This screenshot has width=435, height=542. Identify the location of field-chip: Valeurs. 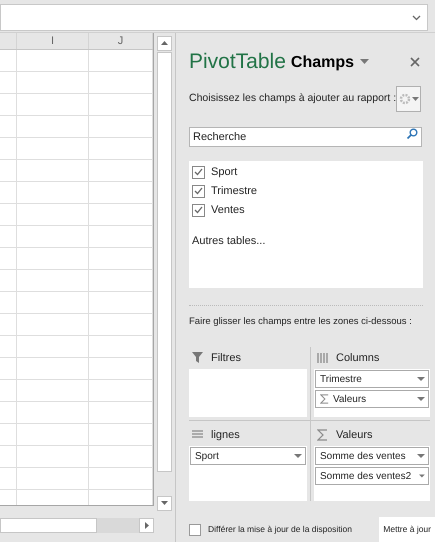
(372, 399).